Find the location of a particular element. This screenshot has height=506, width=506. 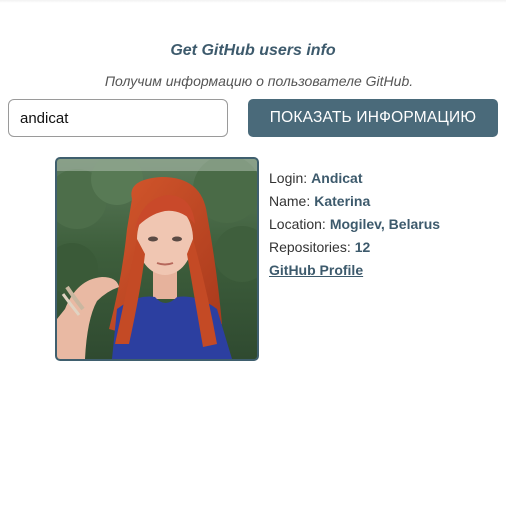

login-label: Login: is located at coordinates (288, 178).